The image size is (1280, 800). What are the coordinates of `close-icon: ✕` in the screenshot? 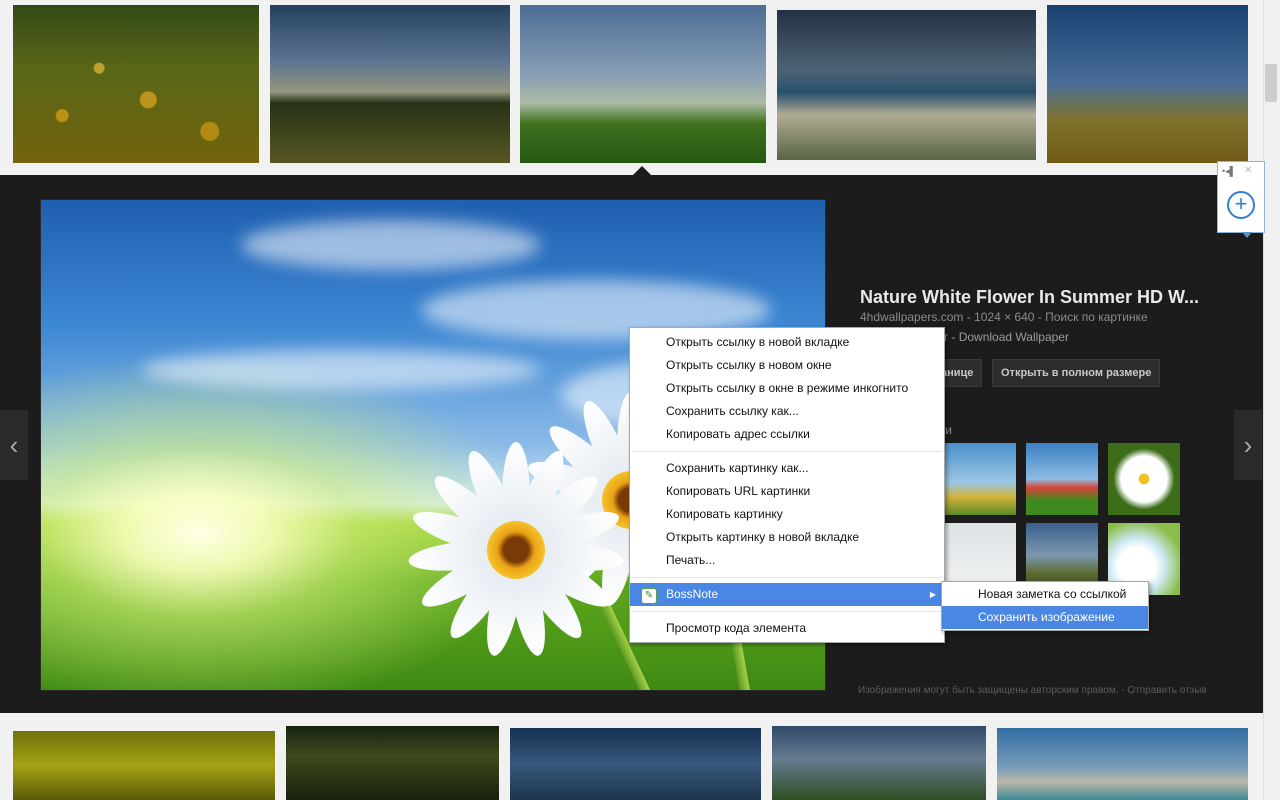 It's located at (1248, 170).